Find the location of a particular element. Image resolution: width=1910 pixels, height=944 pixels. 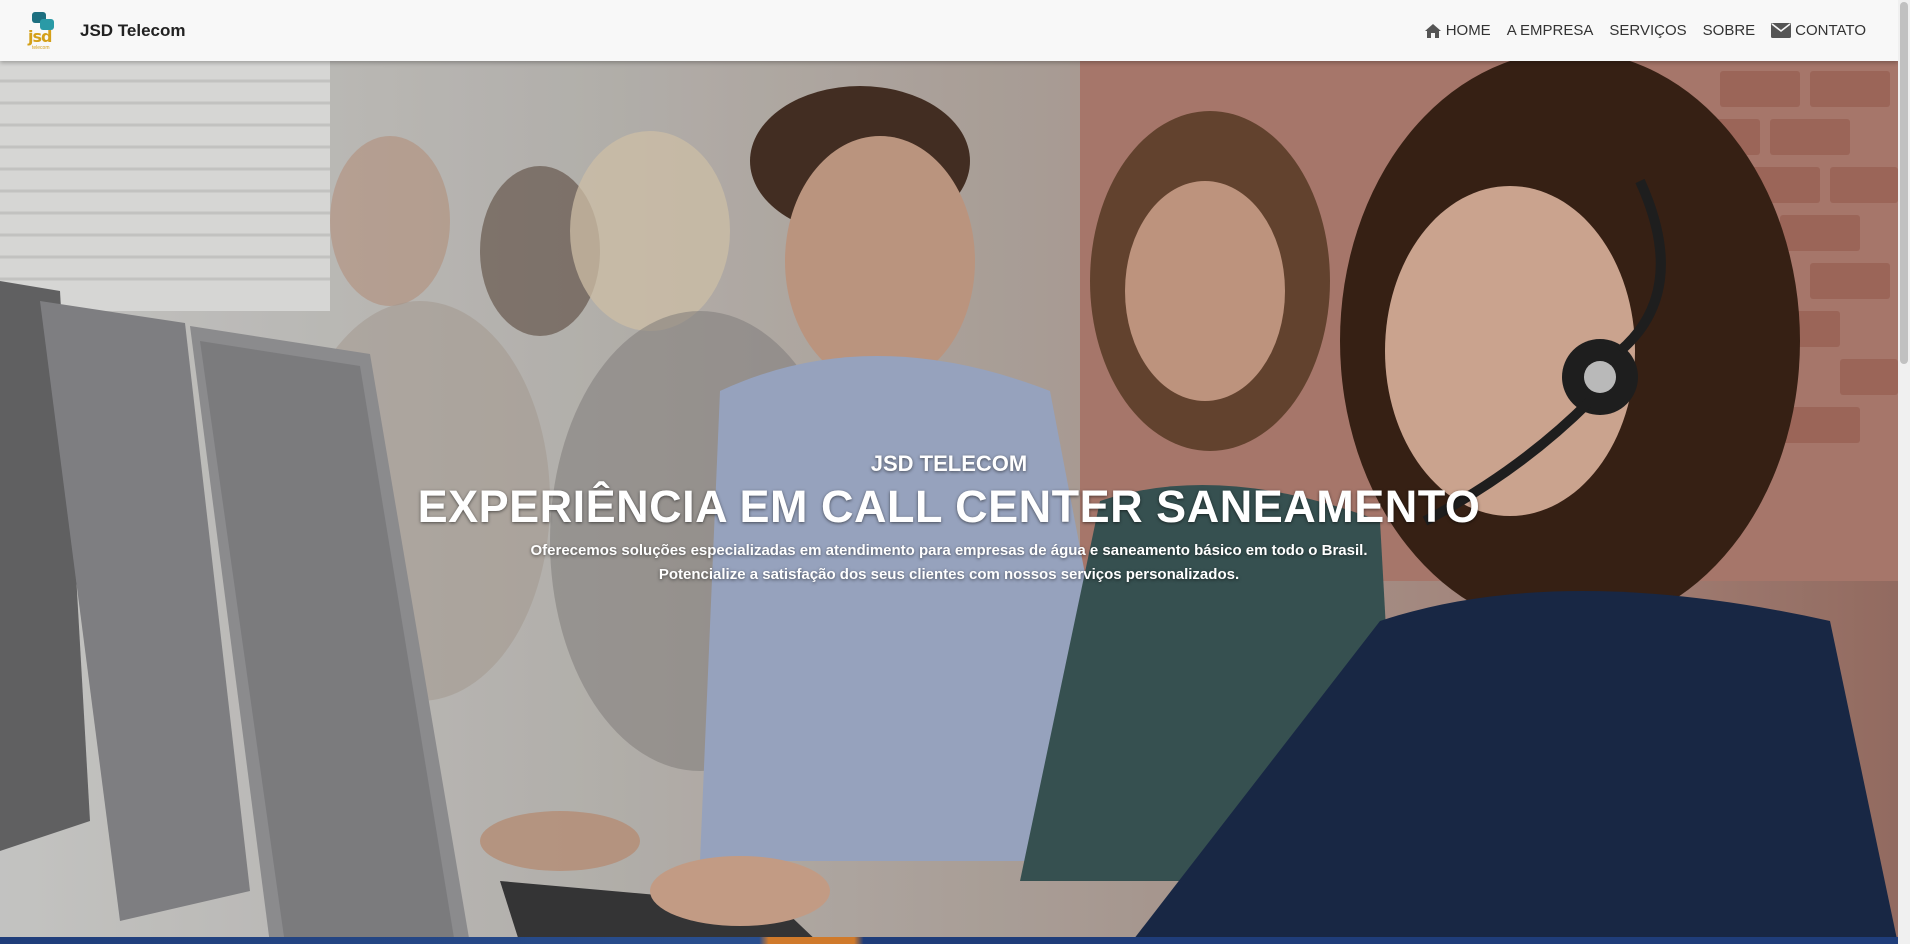

hero-title: EXPERIÊNCIA EM CALL CENTER SANEAMENTO is located at coordinates (949, 506).